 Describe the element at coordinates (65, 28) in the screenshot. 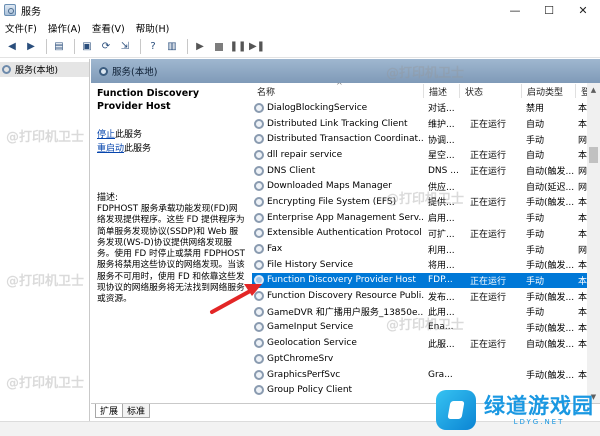

I see `menu-action: 操作(A)` at that location.